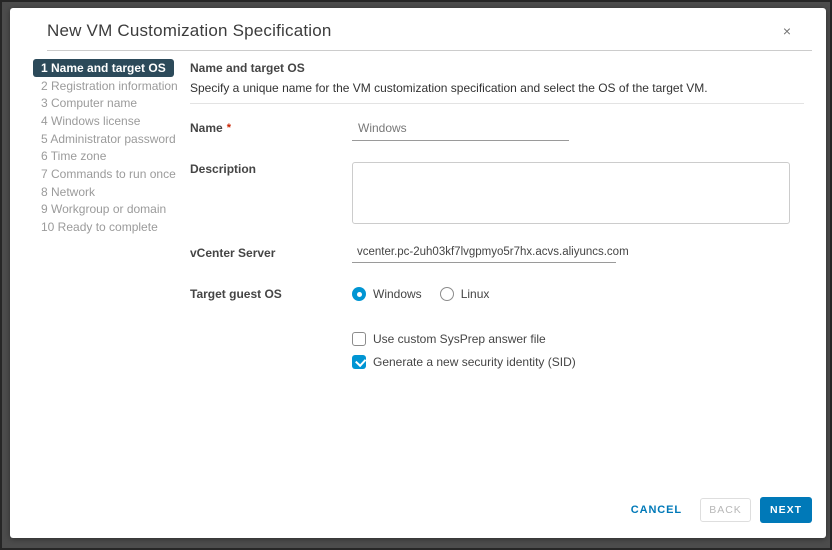  What do you see at coordinates (359, 294) in the screenshot?
I see `radio-selected-icon` at bounding box center [359, 294].